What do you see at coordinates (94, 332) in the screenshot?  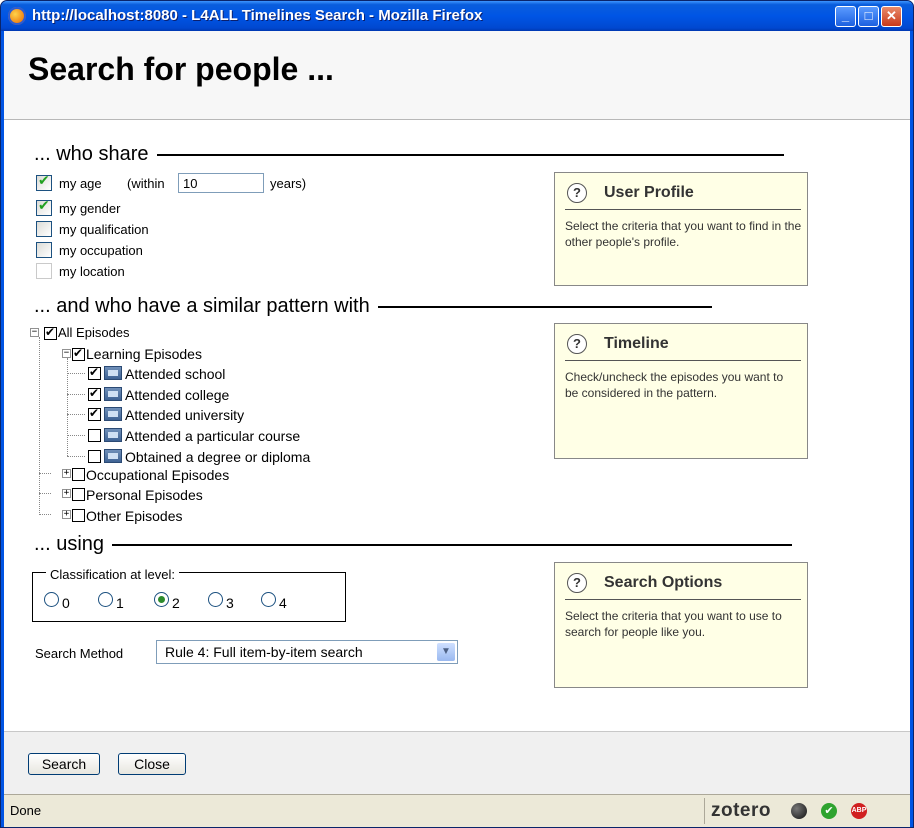 I see `all-episodes-label: All Episodes` at bounding box center [94, 332].